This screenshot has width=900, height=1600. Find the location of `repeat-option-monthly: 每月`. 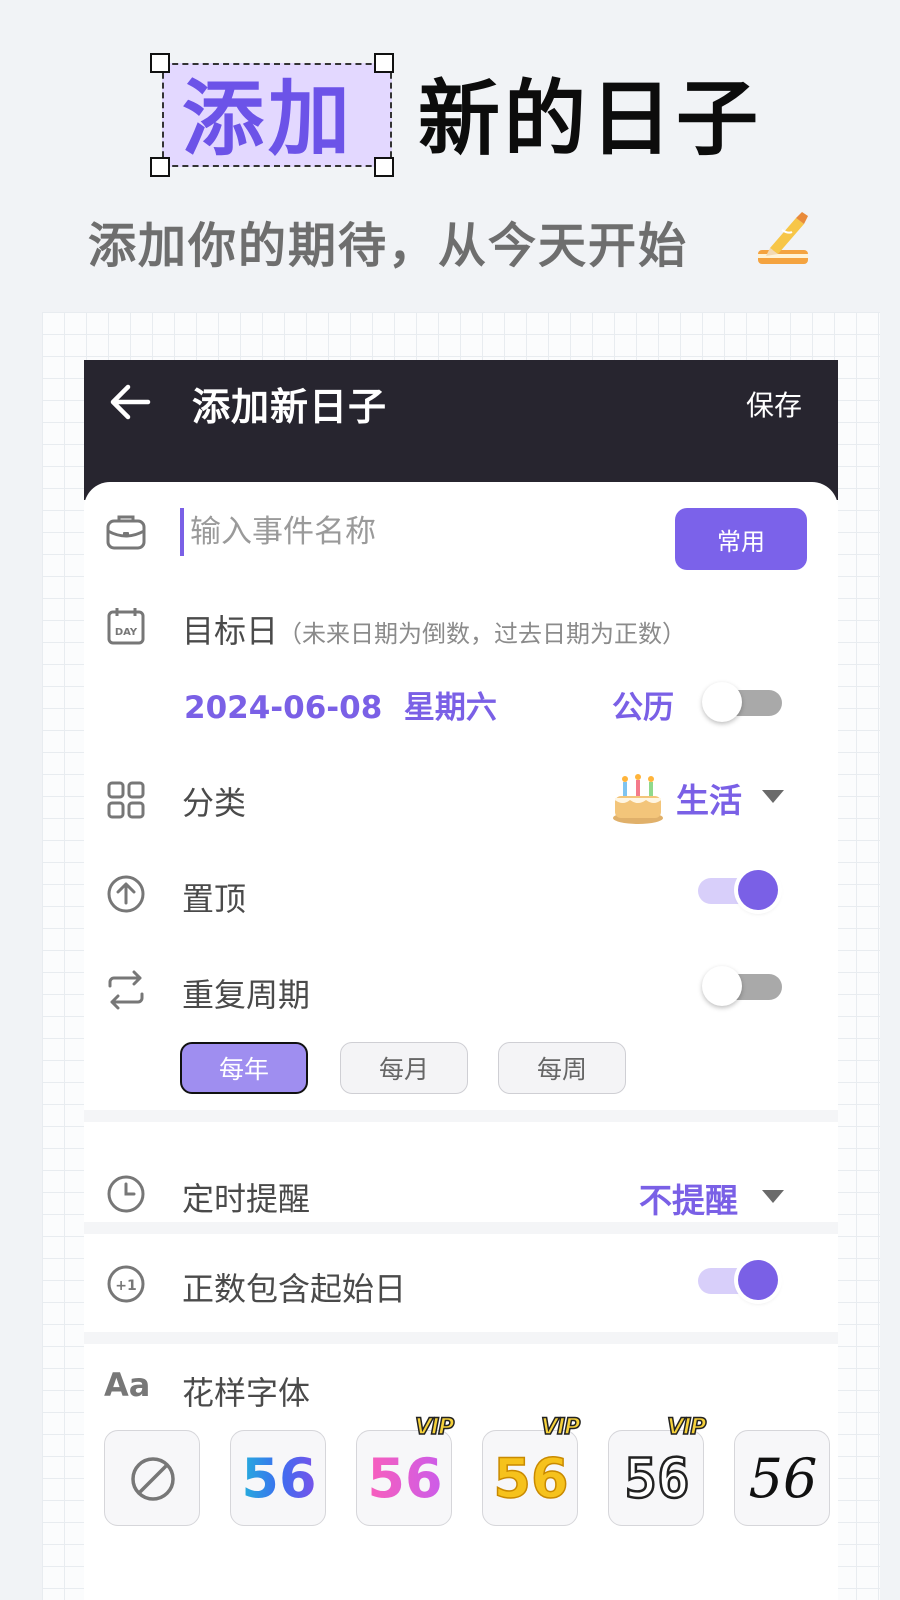

repeat-option-monthly: 每月 is located at coordinates (404, 1068).